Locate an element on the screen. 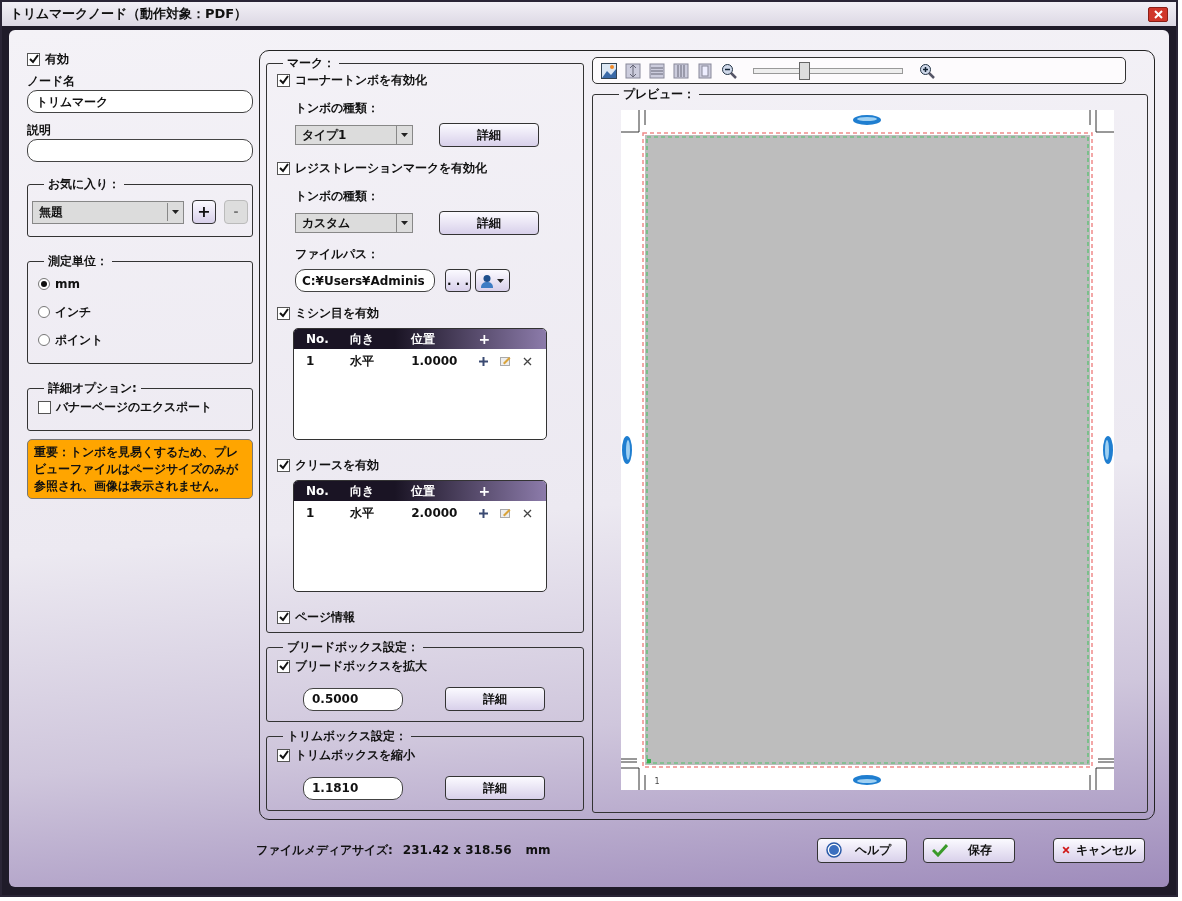 The width and height of the screenshot is (1182, 901). checkbox-label: 有効 is located at coordinates (57, 59).